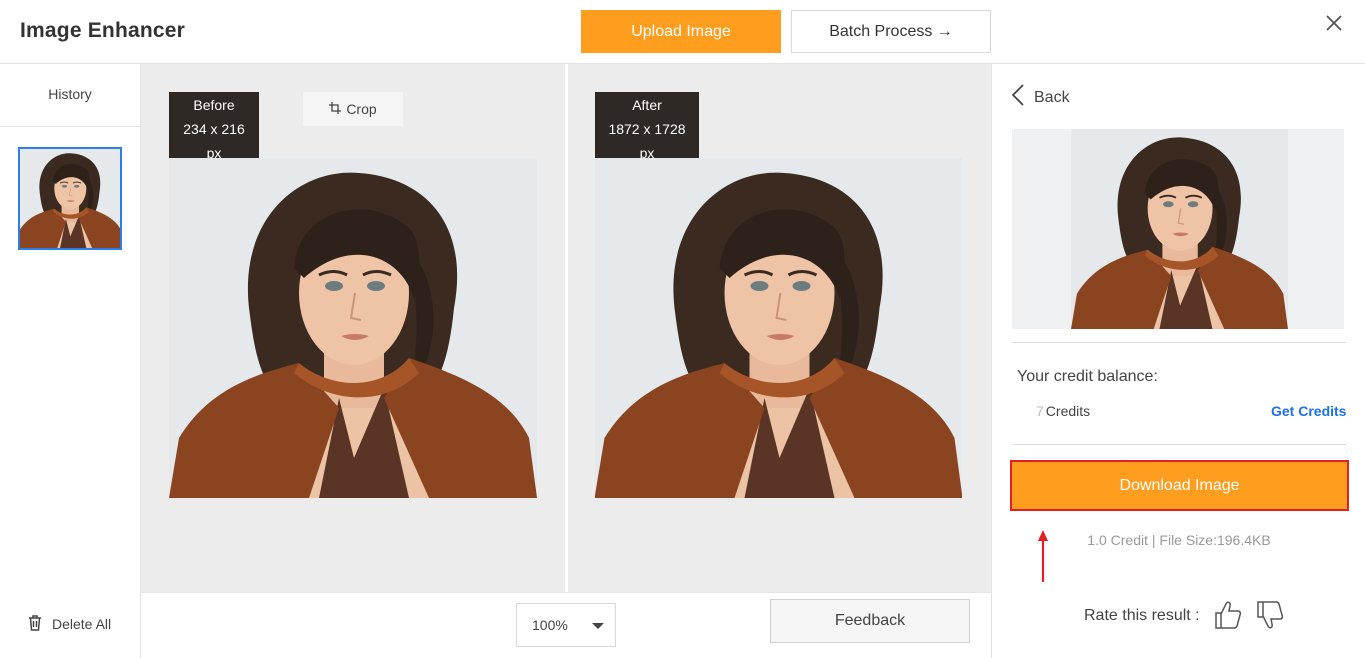 The height and width of the screenshot is (658, 1365). Describe the element at coordinates (103, 30) in the screenshot. I see `app-title: Image Enhancer` at that location.